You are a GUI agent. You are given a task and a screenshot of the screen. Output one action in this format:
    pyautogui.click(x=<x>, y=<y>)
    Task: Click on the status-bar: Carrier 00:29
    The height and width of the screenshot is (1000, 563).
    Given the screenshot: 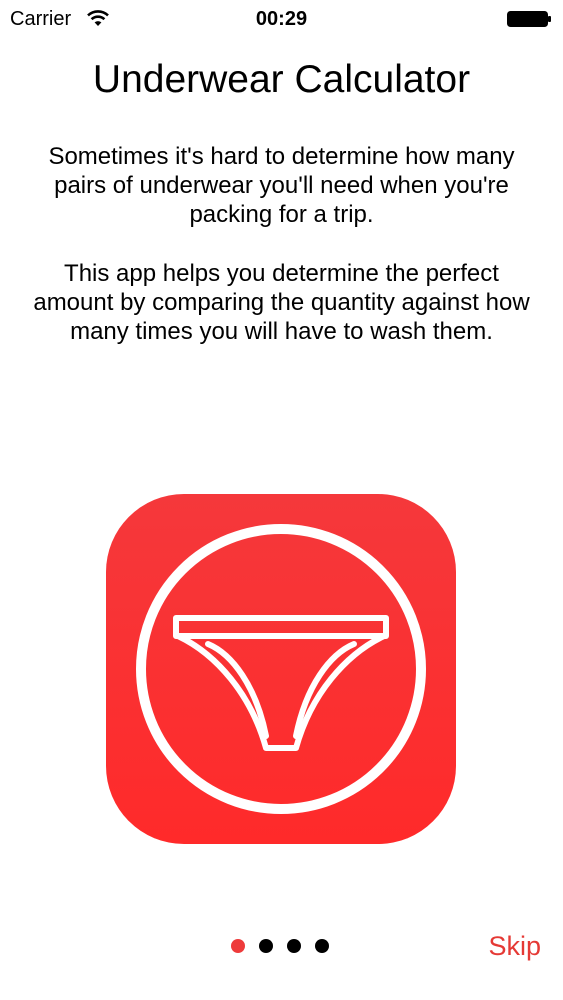 What is the action you would take?
    pyautogui.click(x=281, y=19)
    